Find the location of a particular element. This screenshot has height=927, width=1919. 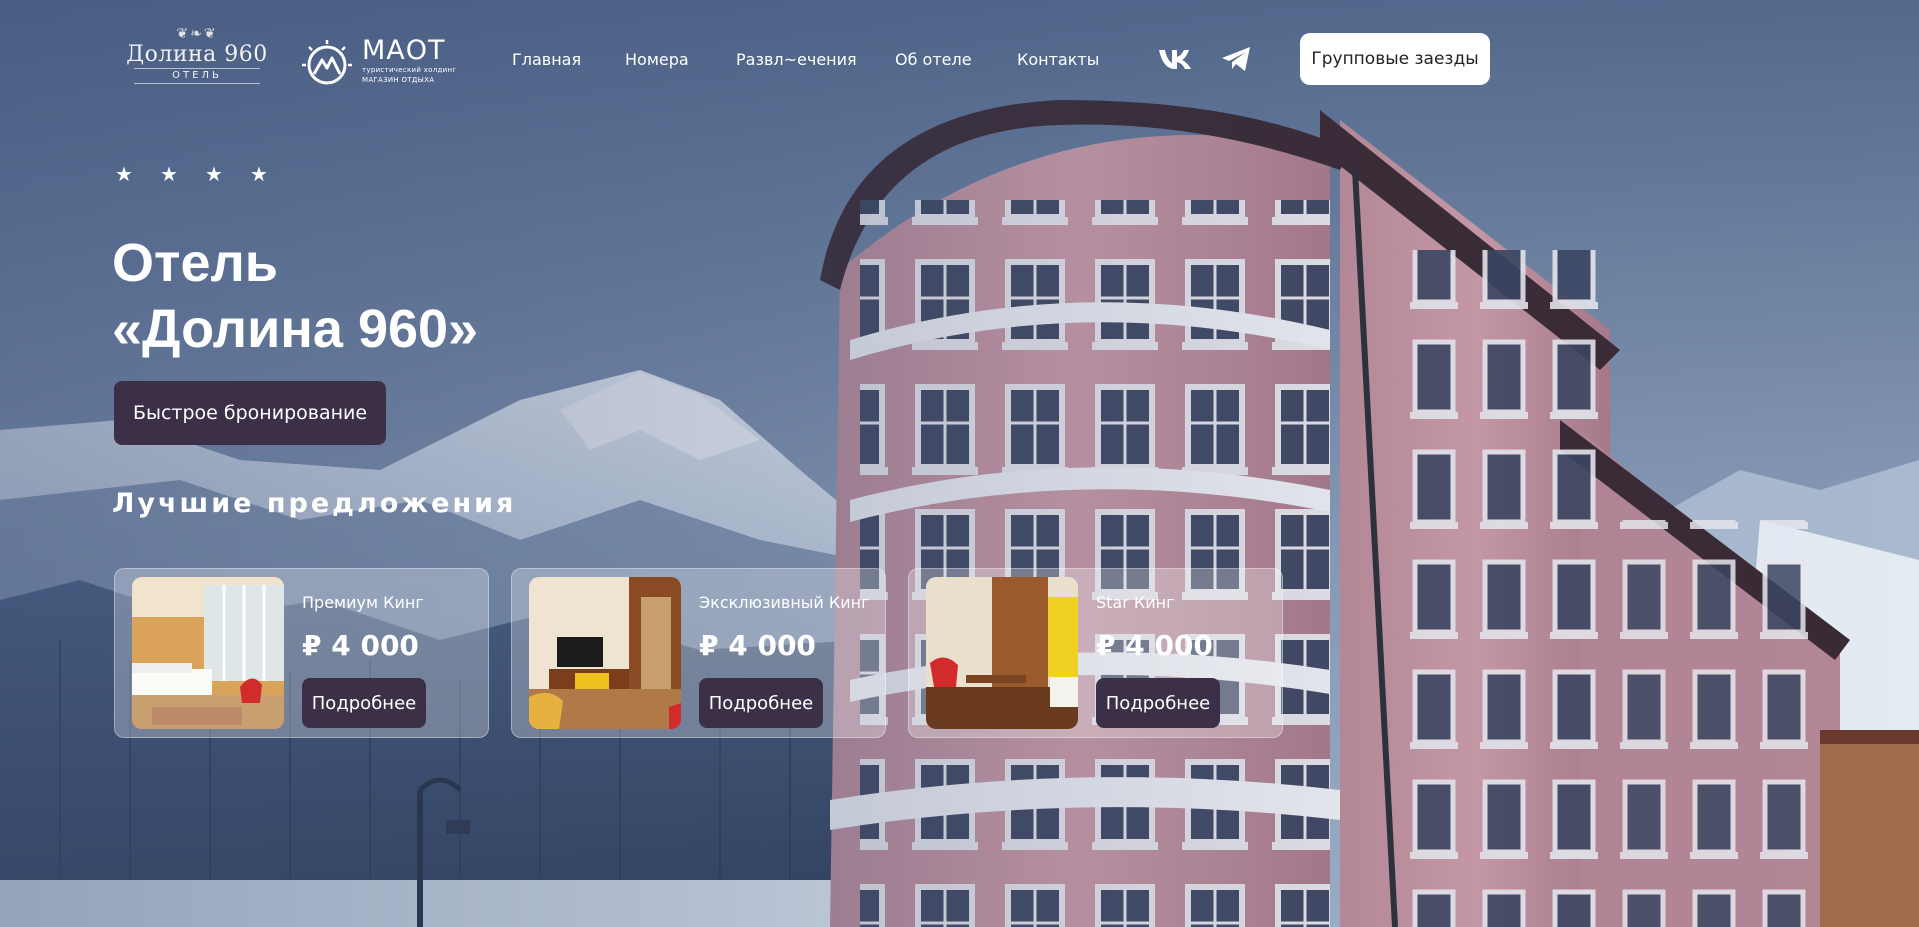

maot-logo-line2: МАГАЗИН ОТДЫХА is located at coordinates (398, 80).